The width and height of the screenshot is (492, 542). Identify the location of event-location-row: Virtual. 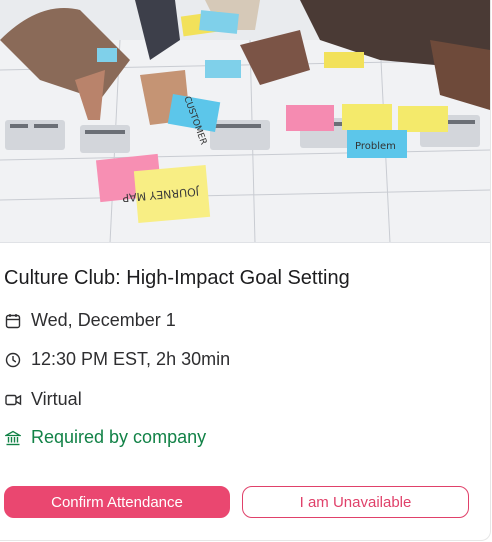
(43, 399).